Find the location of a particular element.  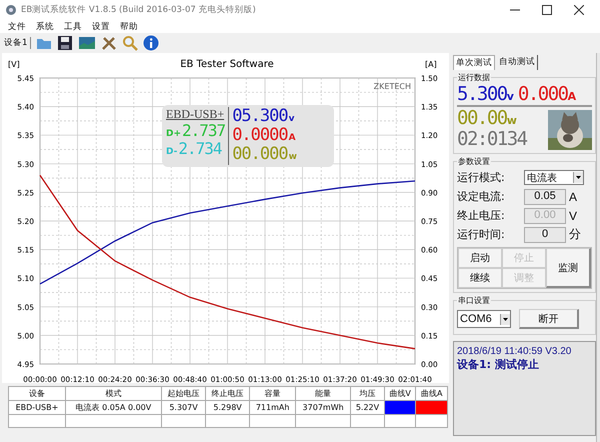

axis-unit: [A] is located at coordinates (431, 64).